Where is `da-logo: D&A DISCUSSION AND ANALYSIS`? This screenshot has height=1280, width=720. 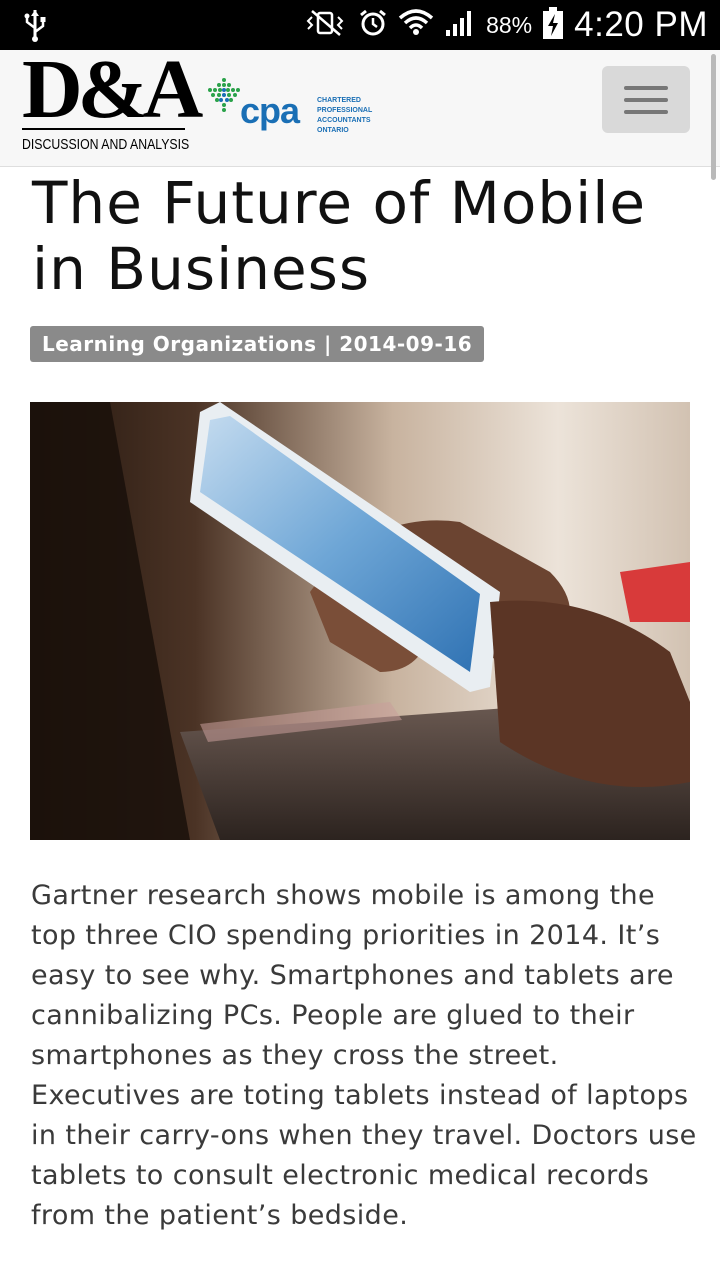
da-logo: D&A DISCUSSION AND ANALYSIS is located at coordinates (112, 104).